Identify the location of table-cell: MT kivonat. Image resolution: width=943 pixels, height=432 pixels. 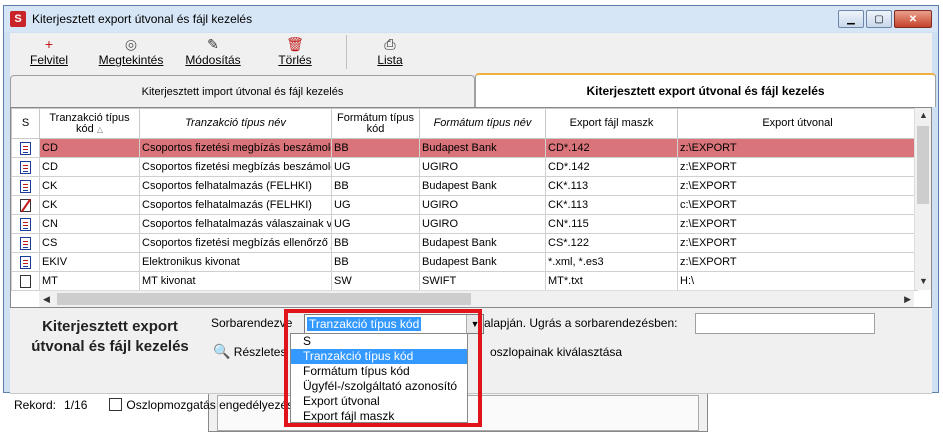
(235, 281).